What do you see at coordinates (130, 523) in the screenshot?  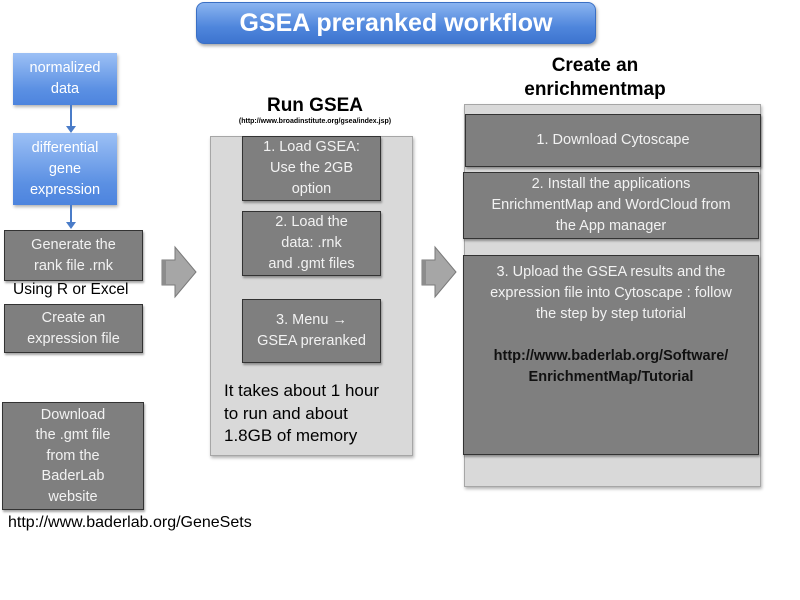 I see `genesets-url: http://www.baderlab.org/GeneSets` at bounding box center [130, 523].